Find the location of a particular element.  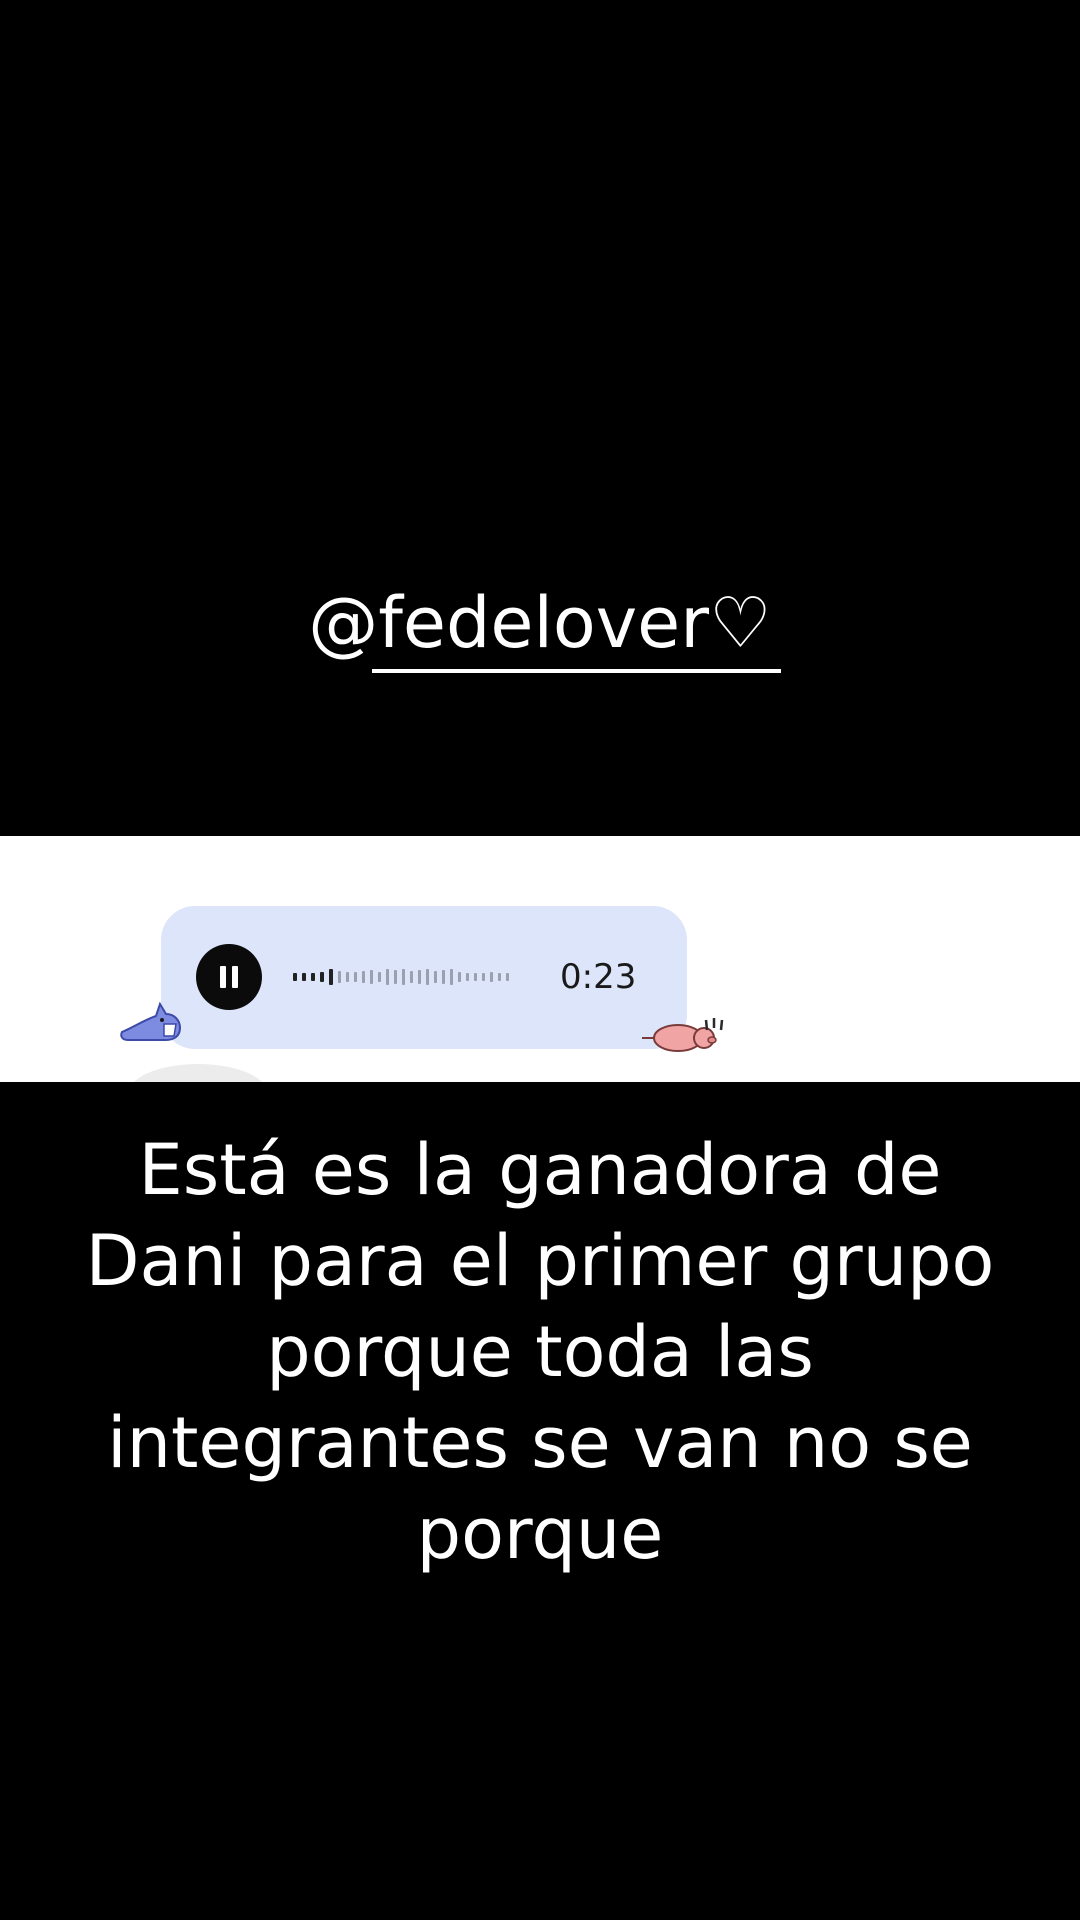

username-tag: @fedelover♡ is located at coordinates (540, 623).